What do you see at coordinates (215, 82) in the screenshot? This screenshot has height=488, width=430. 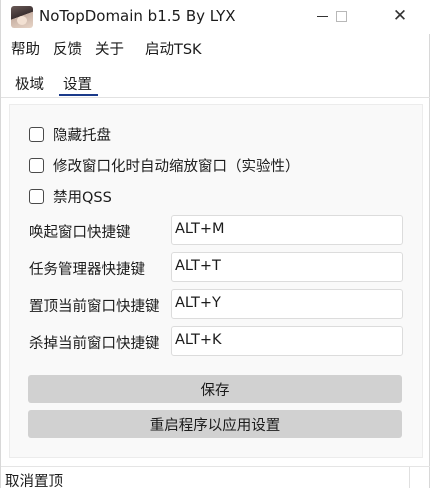 I see `tab-bar: 极域 设置` at bounding box center [215, 82].